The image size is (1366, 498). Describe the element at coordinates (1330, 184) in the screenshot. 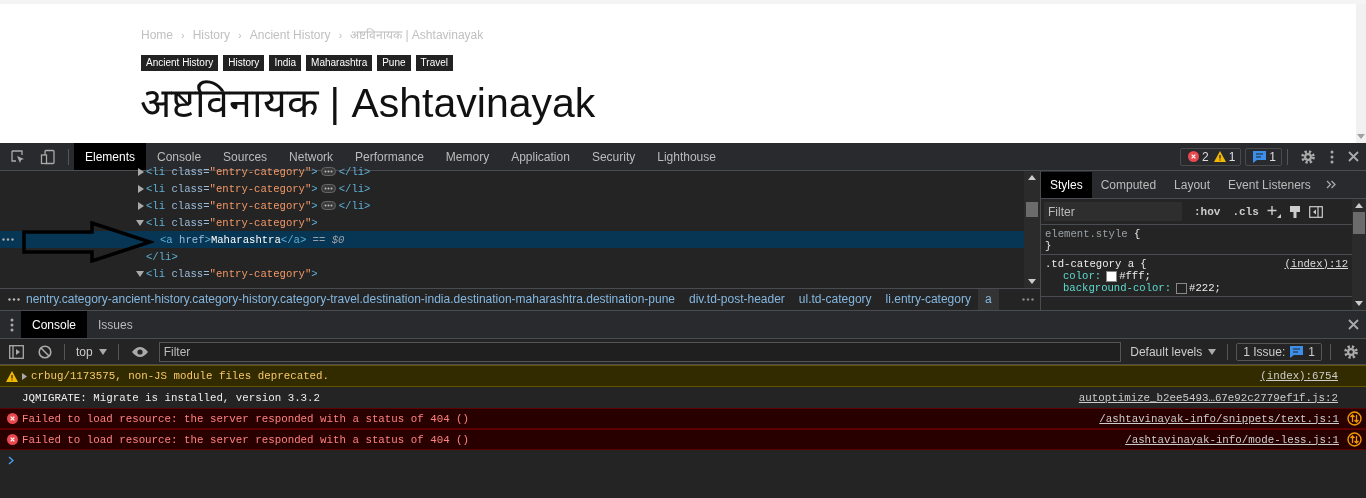

I see `double-chevron-icon` at that location.